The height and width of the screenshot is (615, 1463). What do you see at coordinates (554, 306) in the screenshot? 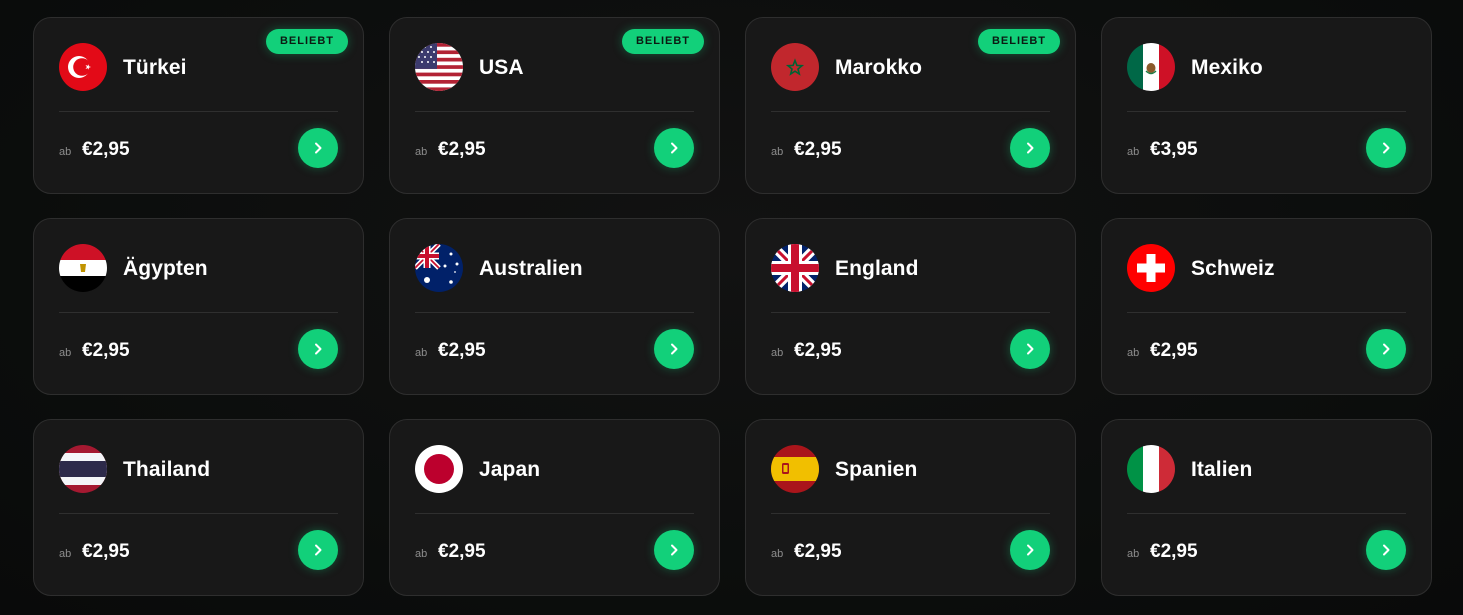
I see `country-card-australien: Australien ab €2,95` at bounding box center [554, 306].